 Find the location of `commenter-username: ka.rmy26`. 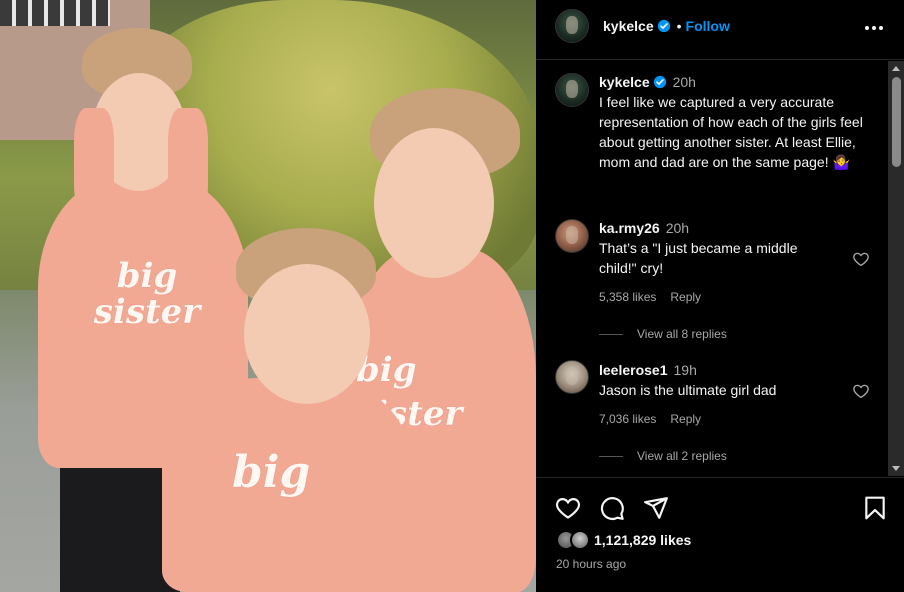

commenter-username: ka.rmy26 is located at coordinates (629, 228).